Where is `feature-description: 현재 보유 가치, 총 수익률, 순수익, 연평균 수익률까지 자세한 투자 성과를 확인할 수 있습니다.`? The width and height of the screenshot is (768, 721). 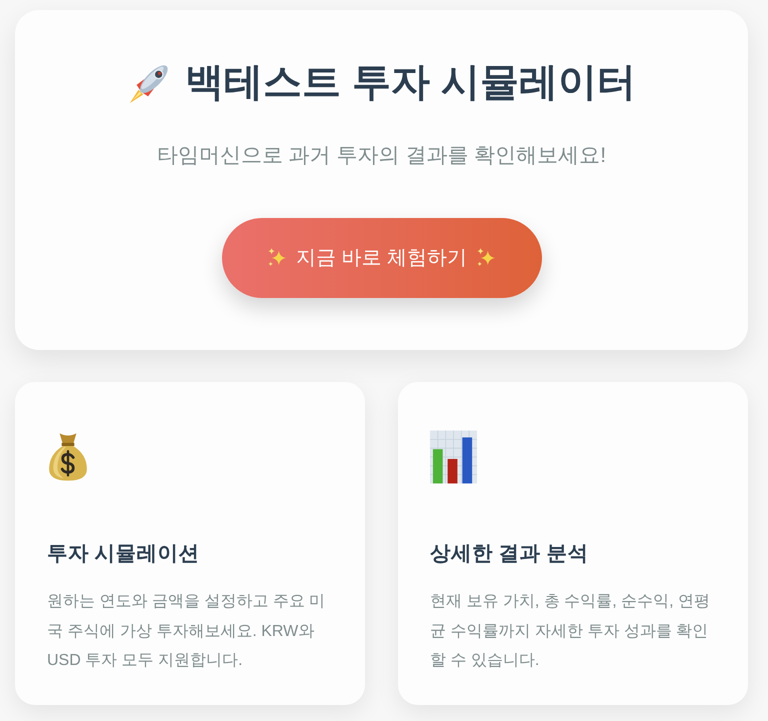 feature-description: 현재 보유 가치, 총 수익률, 순수익, 연평균 수익률까지 자세한 투자 성과를 확인할 수 있습니다. is located at coordinates (571, 631).